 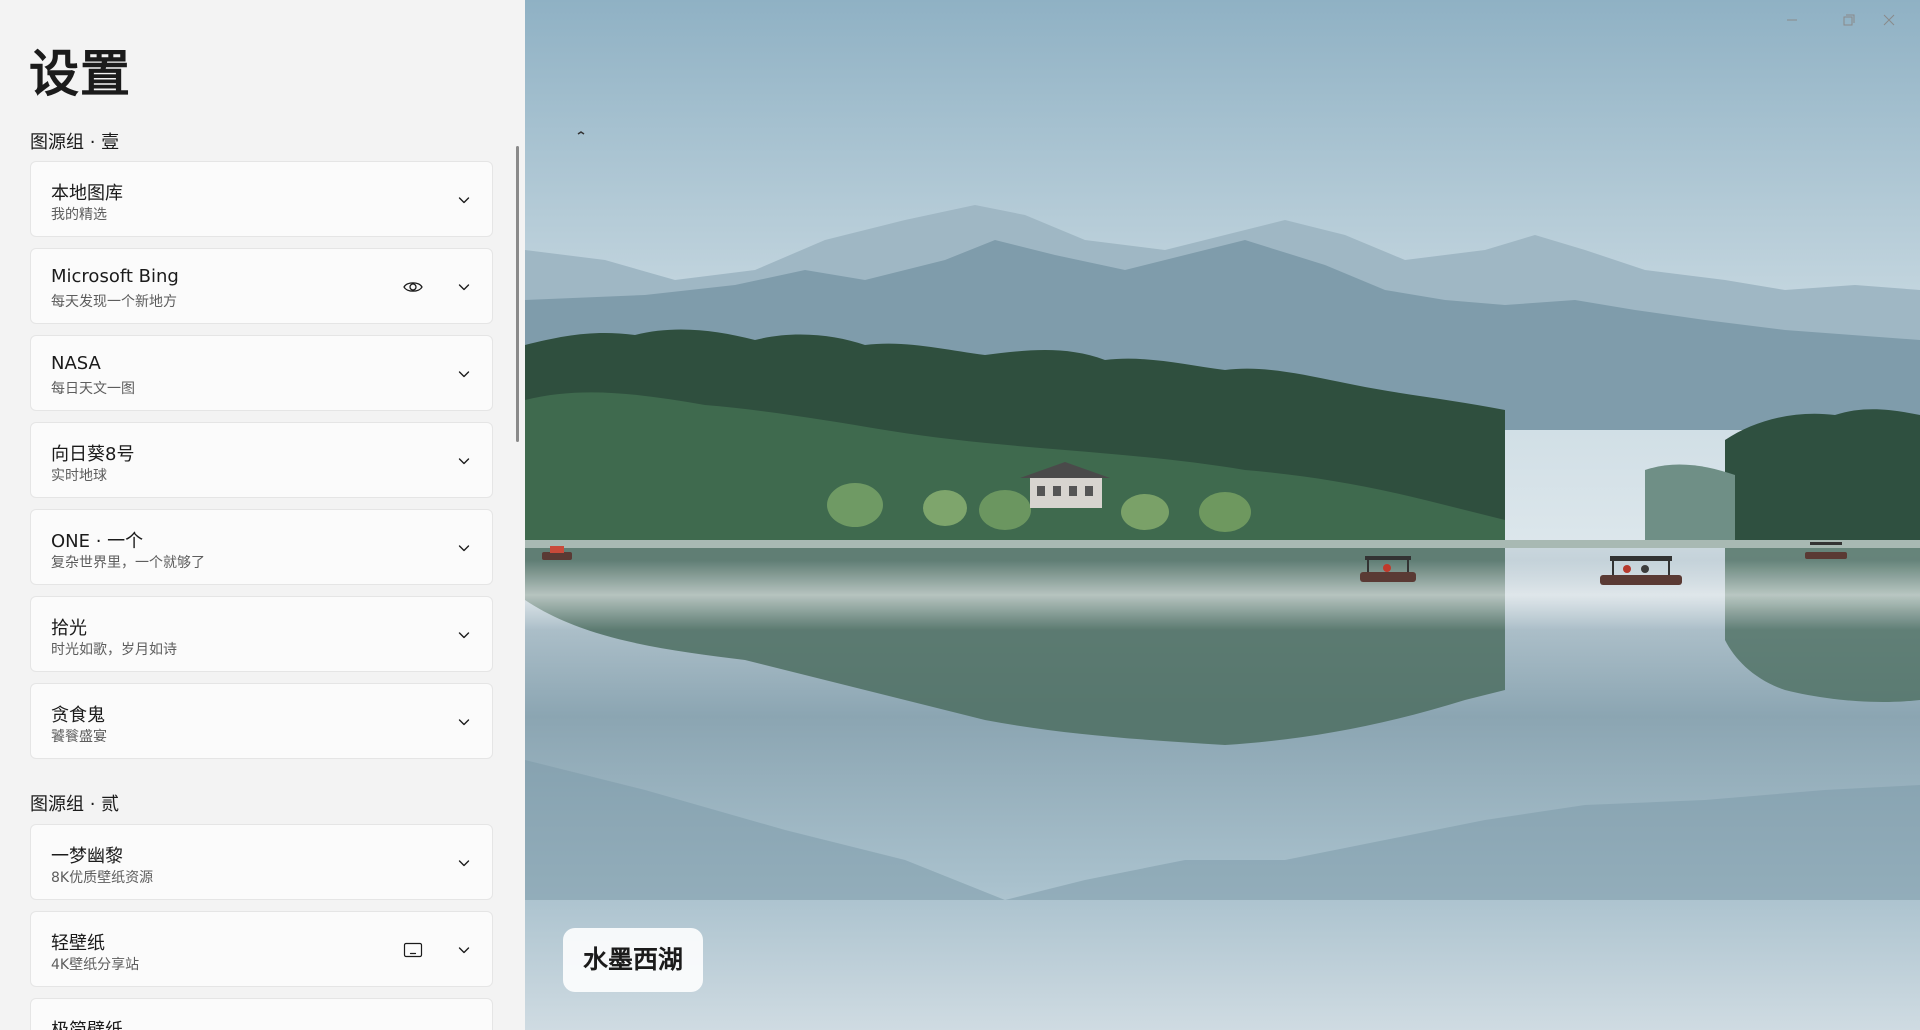 I want to click on source-card-timeline: 拾光 时光如歌，岁月如诗, so click(x=261, y=634).